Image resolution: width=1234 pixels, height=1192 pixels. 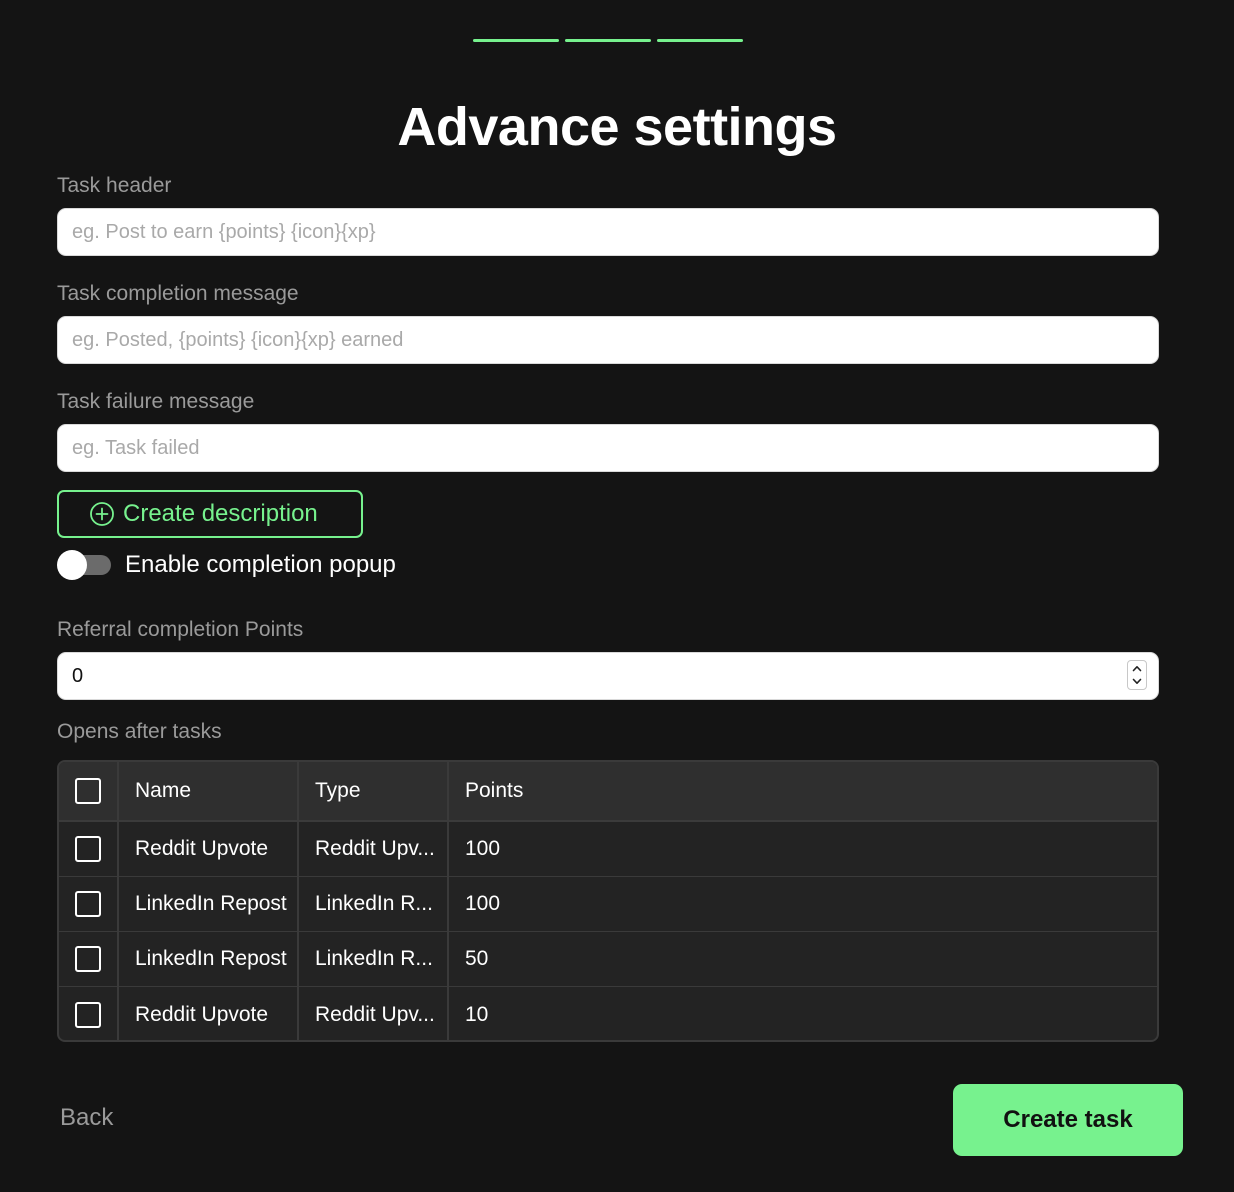 What do you see at coordinates (86, 1118) in the screenshot?
I see `back-button: Back` at bounding box center [86, 1118].